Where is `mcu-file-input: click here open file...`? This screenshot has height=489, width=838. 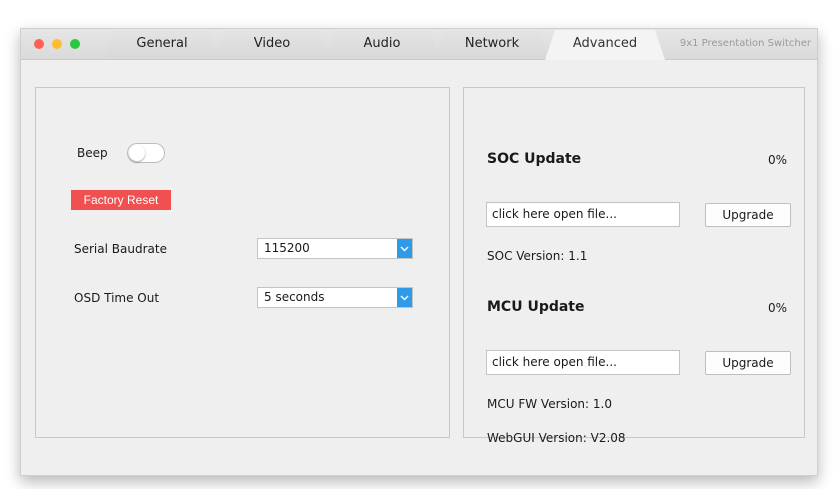 mcu-file-input: click here open file... is located at coordinates (583, 362).